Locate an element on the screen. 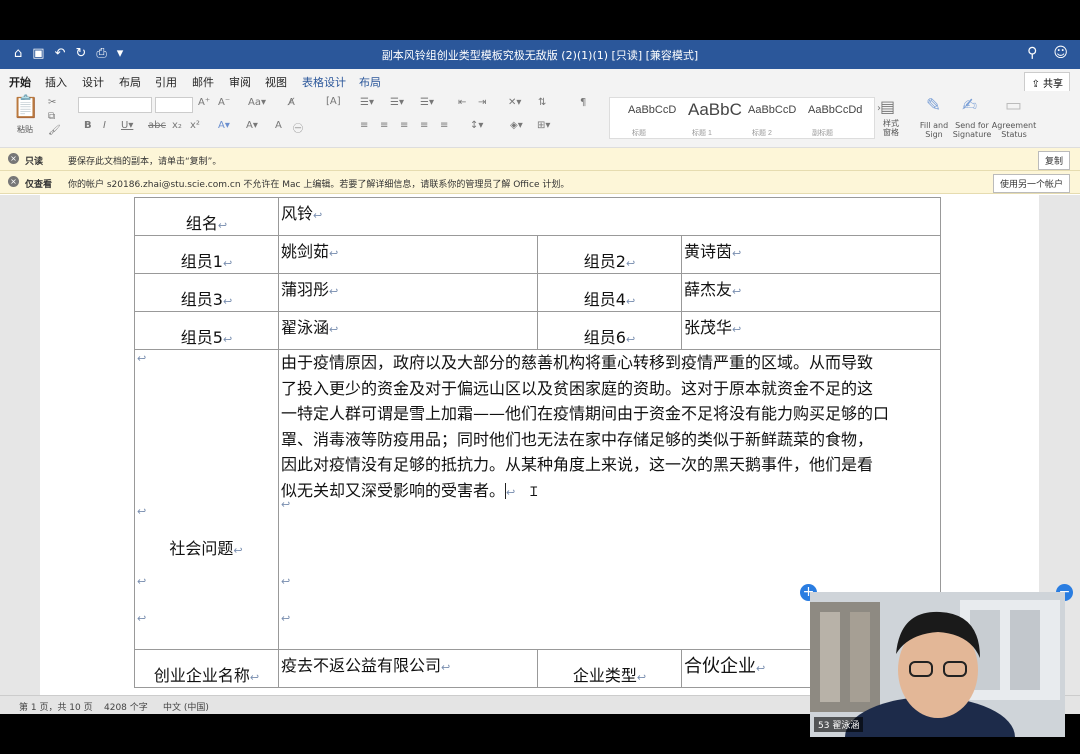 This screenshot has width=1080, height=754. decrease-indent-icon: ⇤ is located at coordinates (462, 102).